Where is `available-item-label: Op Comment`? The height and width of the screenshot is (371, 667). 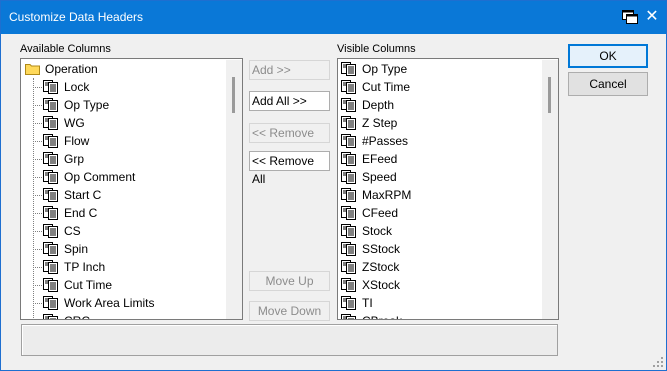
available-item-label: Op Comment is located at coordinates (100, 177).